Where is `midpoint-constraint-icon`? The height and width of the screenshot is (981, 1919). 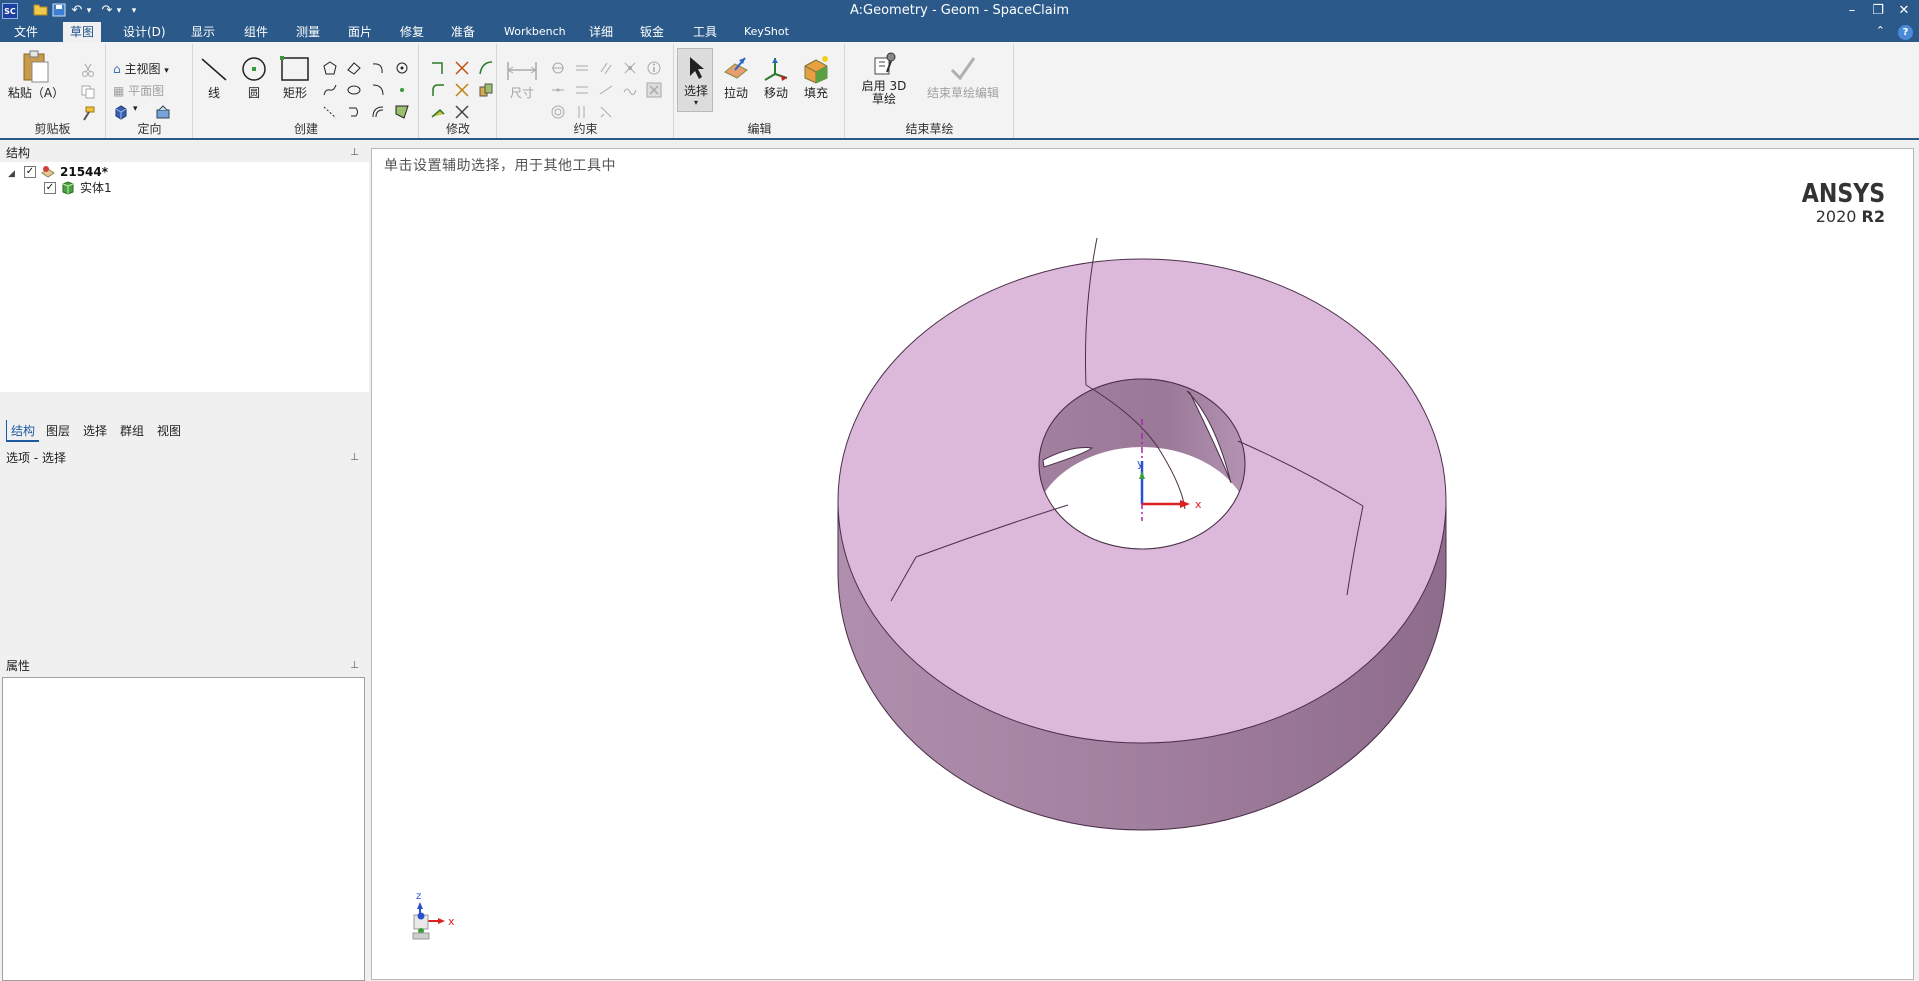 midpoint-constraint-icon is located at coordinates (582, 112).